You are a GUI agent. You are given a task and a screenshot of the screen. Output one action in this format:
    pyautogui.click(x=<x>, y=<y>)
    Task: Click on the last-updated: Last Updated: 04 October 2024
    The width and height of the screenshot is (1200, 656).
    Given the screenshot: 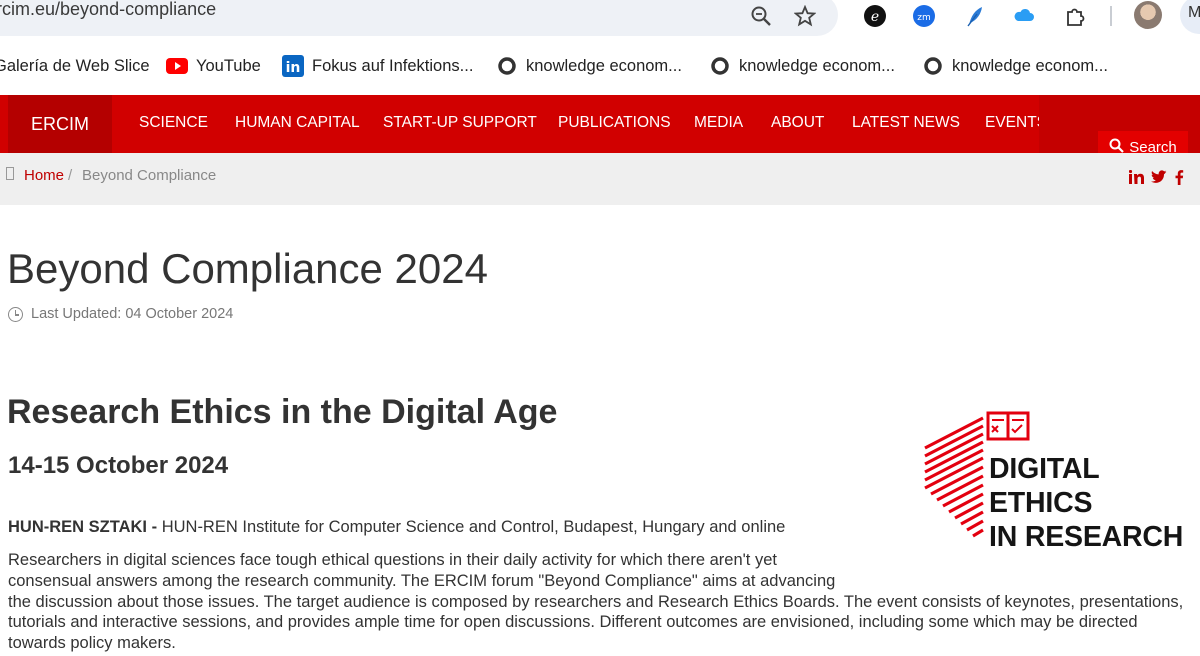 What is the action you would take?
    pyautogui.click(x=120, y=314)
    